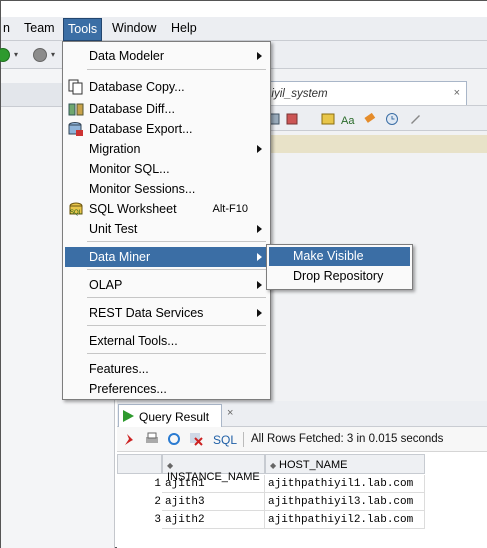 This screenshot has height=548, width=487. Describe the element at coordinates (130, 439) in the screenshot. I see `pin-icon` at that location.